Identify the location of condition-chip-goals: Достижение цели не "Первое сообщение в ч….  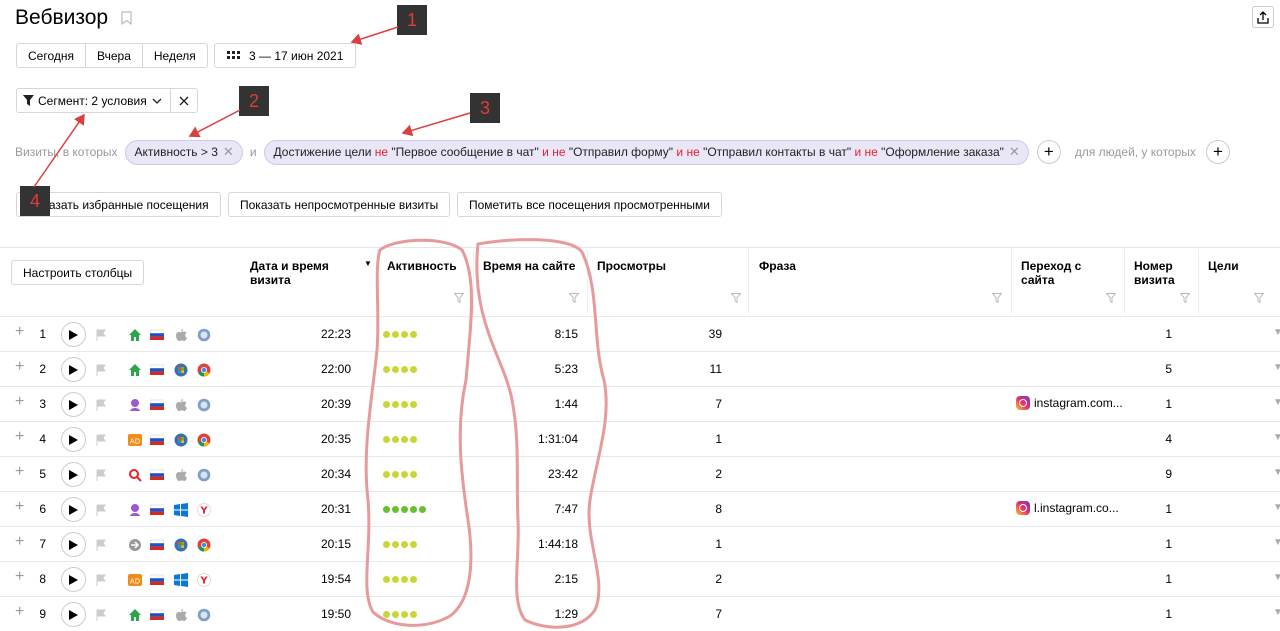
(646, 152).